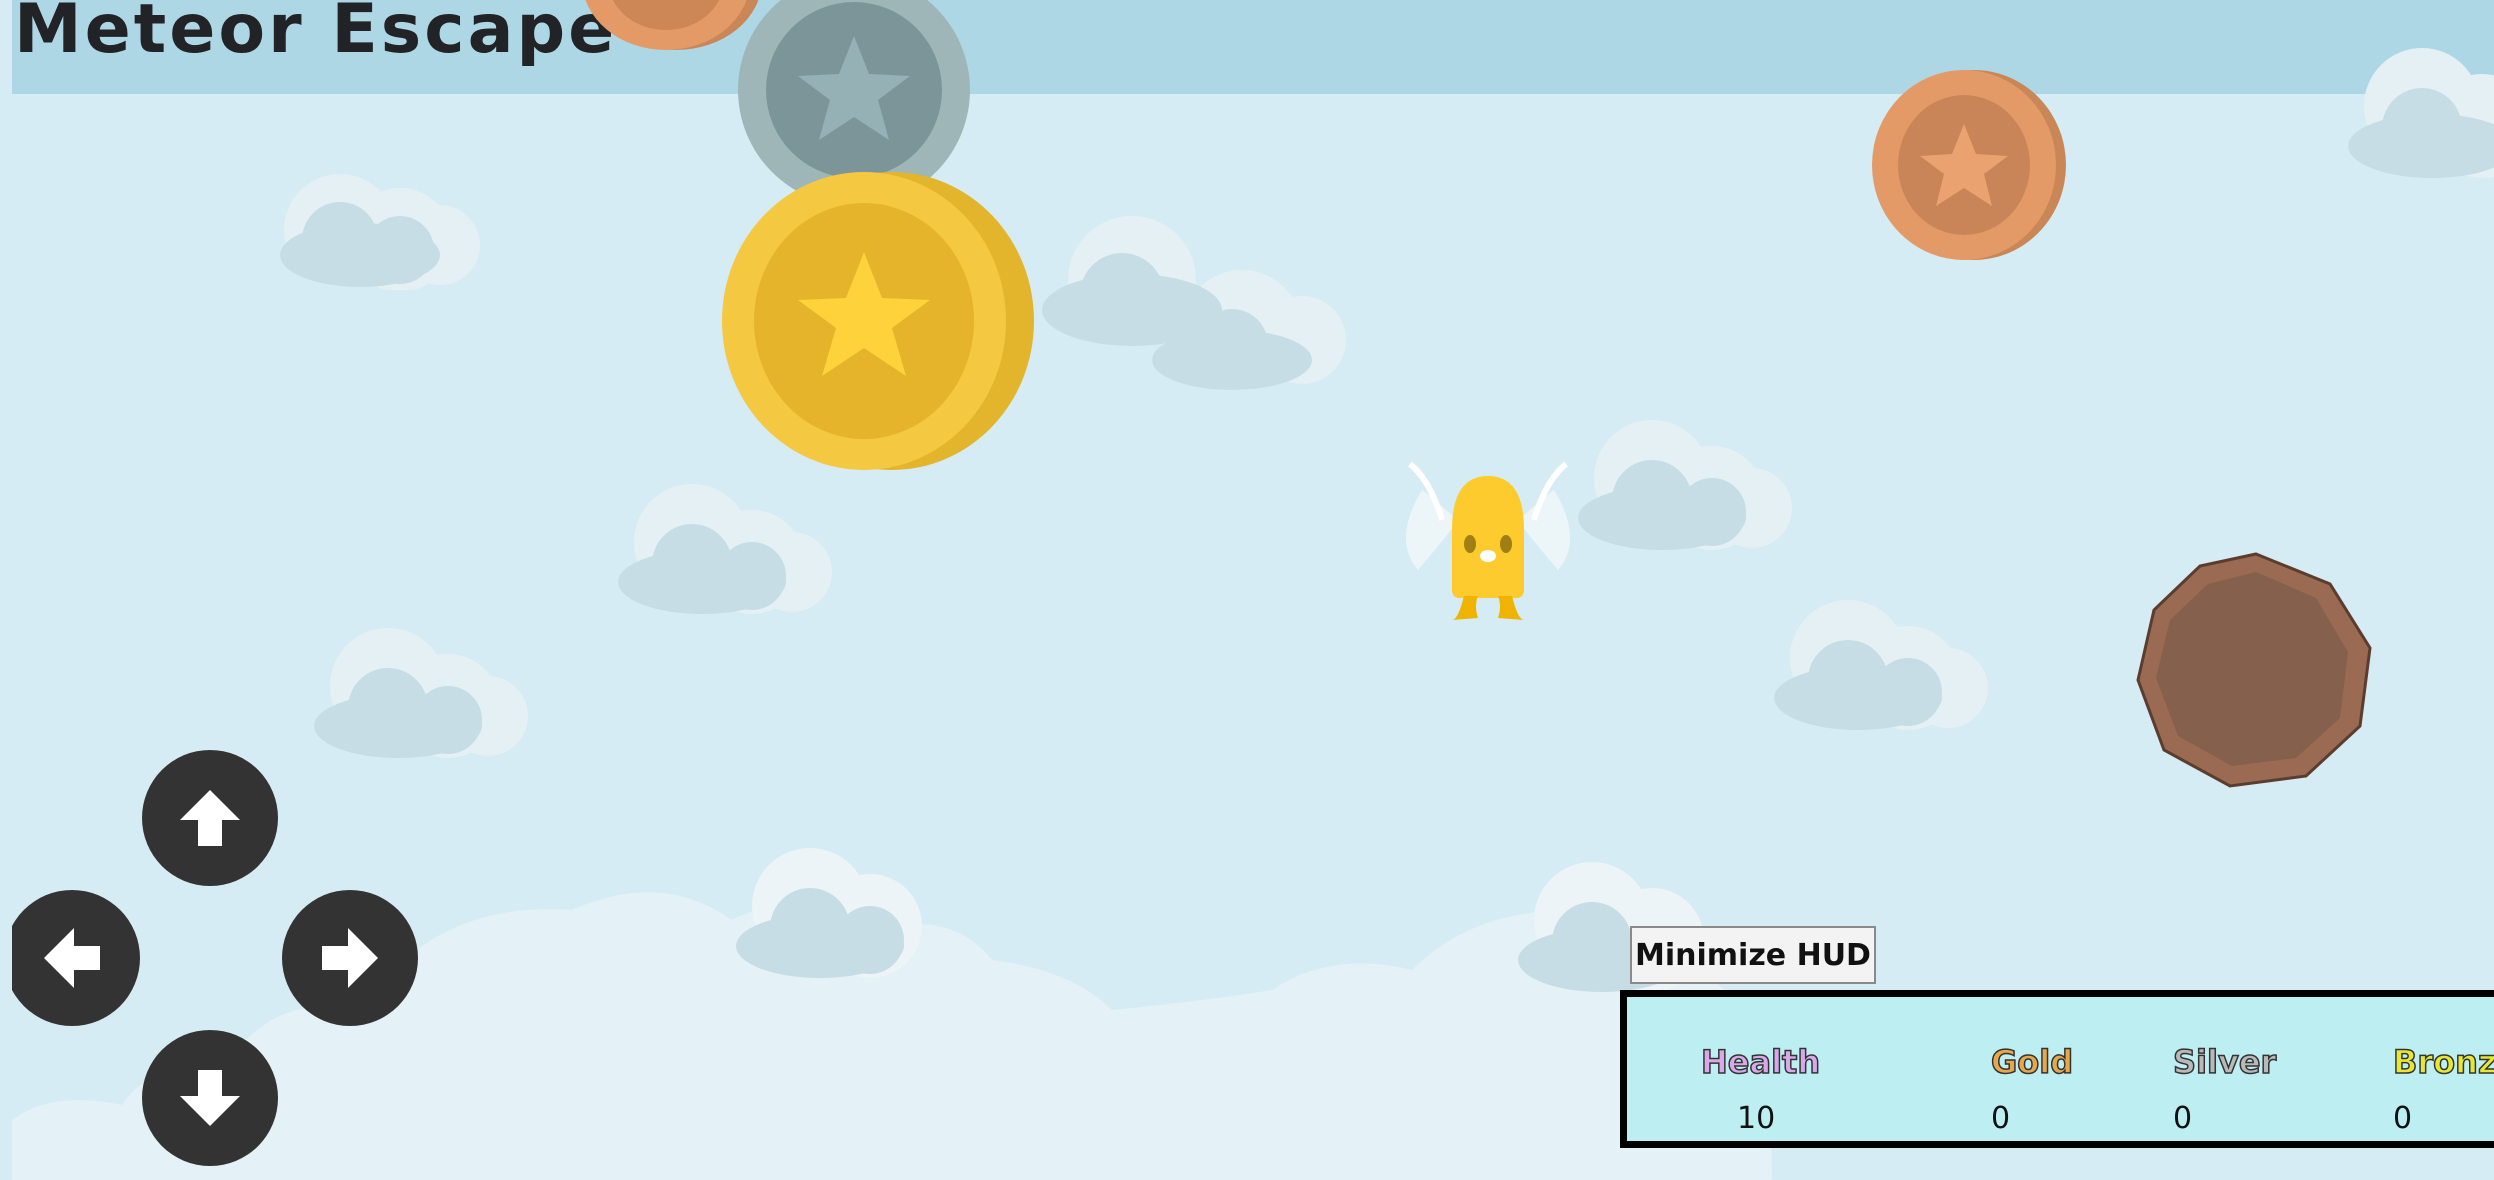  What do you see at coordinates (1760, 1062) in the screenshot?
I see `hud-health-label: Health` at bounding box center [1760, 1062].